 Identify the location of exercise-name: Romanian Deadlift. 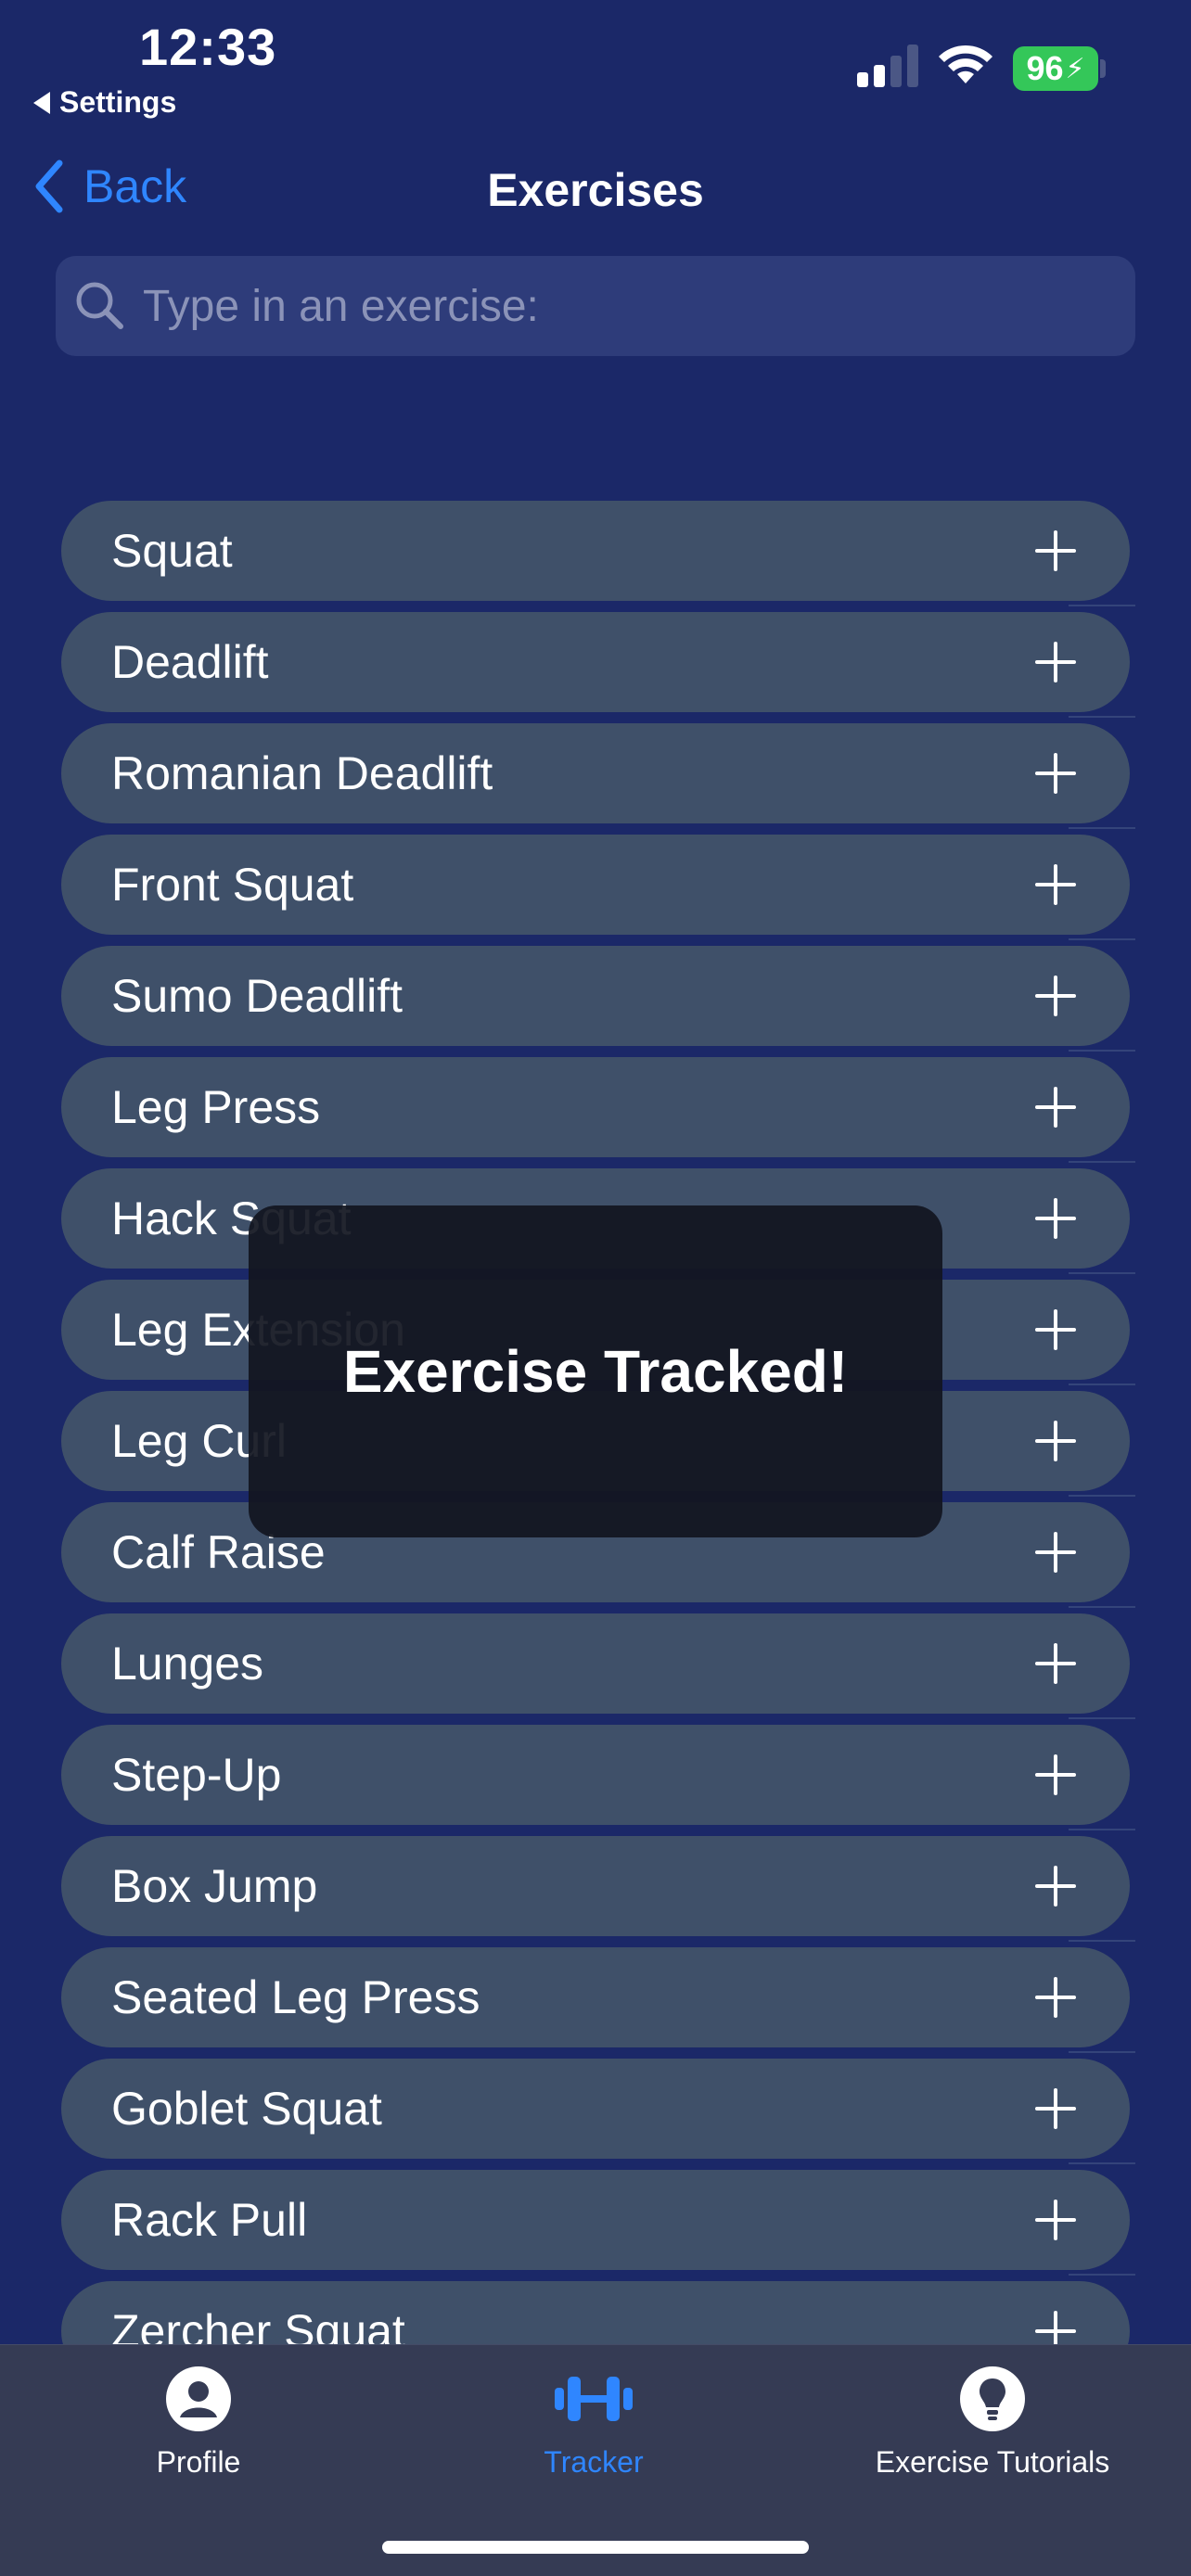
(302, 773).